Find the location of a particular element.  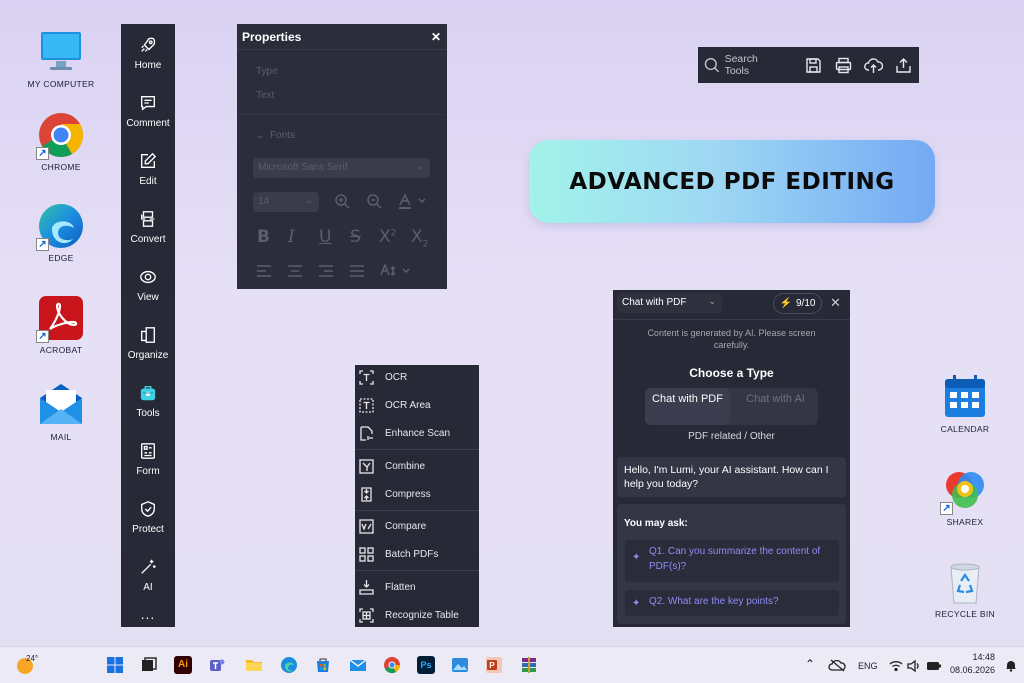

tool-ocr: OCR is located at coordinates (417, 377).